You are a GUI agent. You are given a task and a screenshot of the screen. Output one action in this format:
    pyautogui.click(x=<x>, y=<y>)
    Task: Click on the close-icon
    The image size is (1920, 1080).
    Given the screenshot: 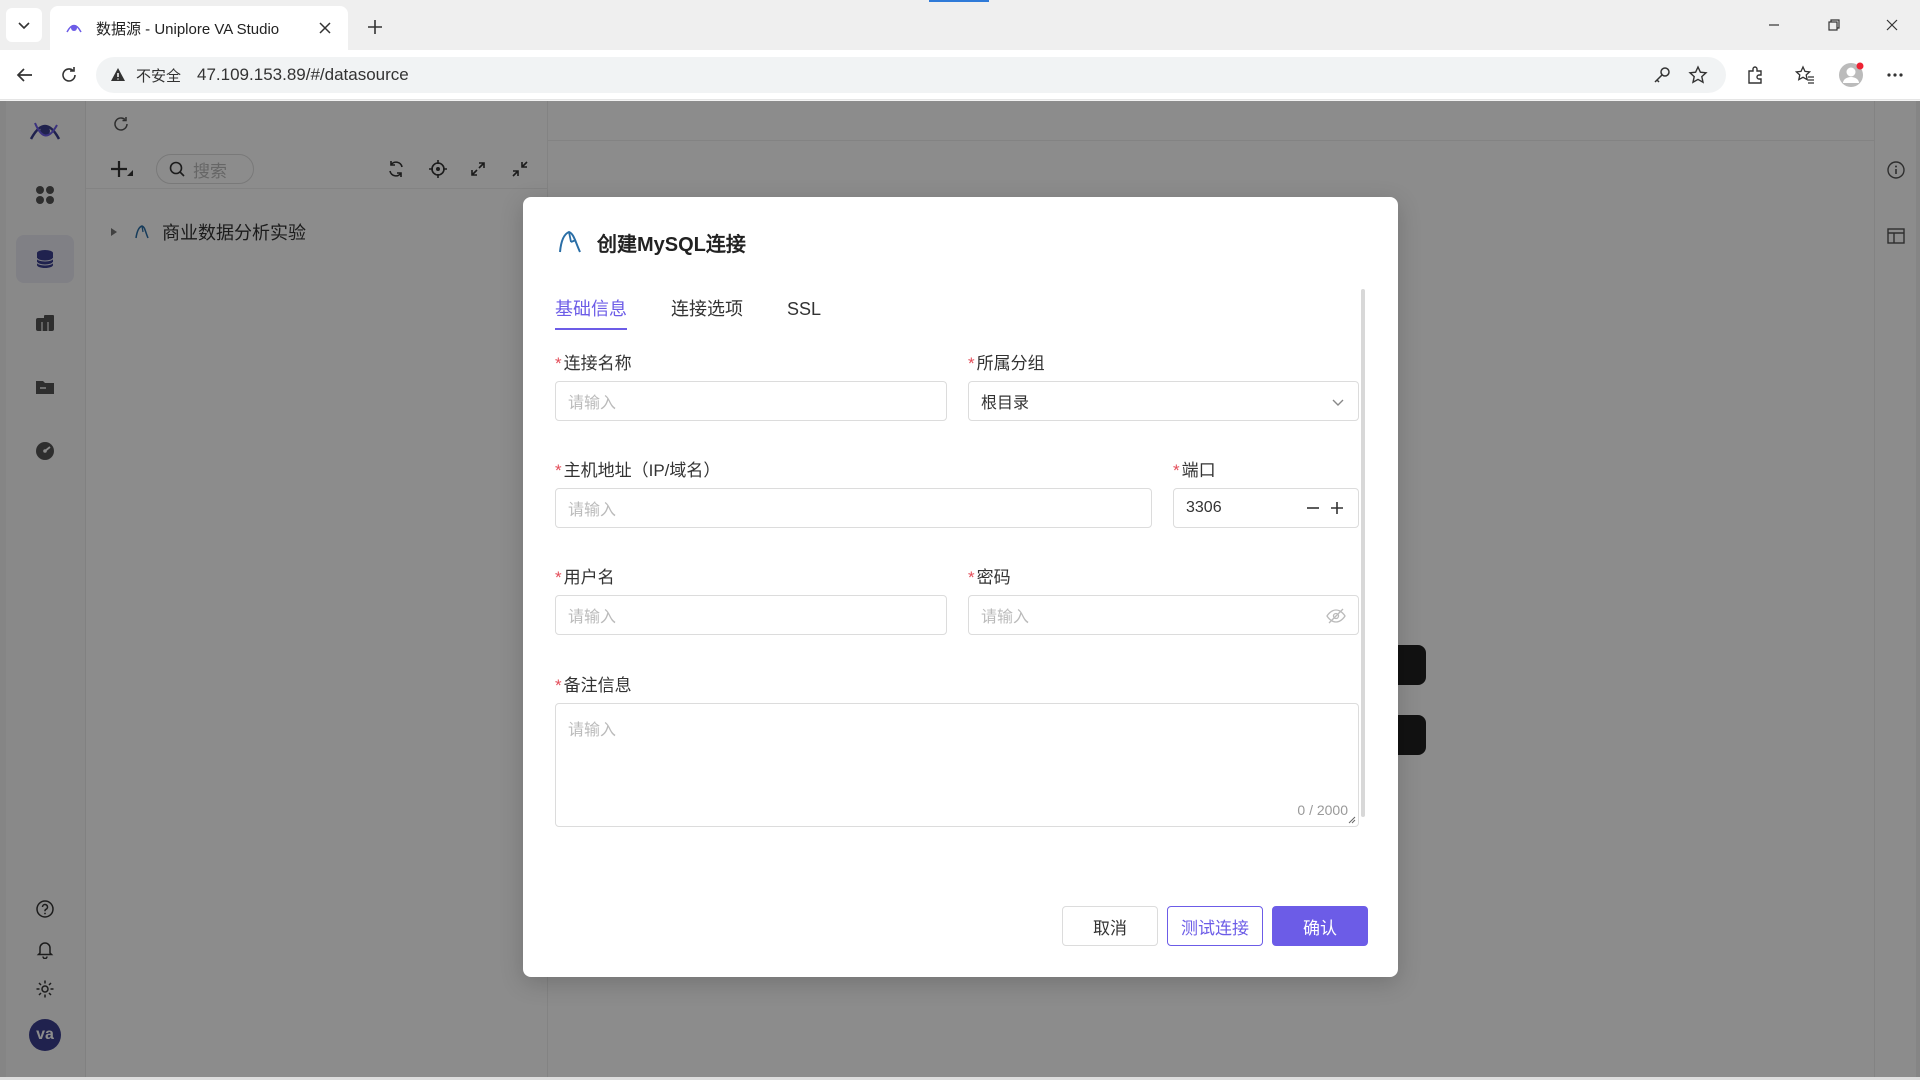 What is the action you would take?
    pyautogui.click(x=1892, y=25)
    